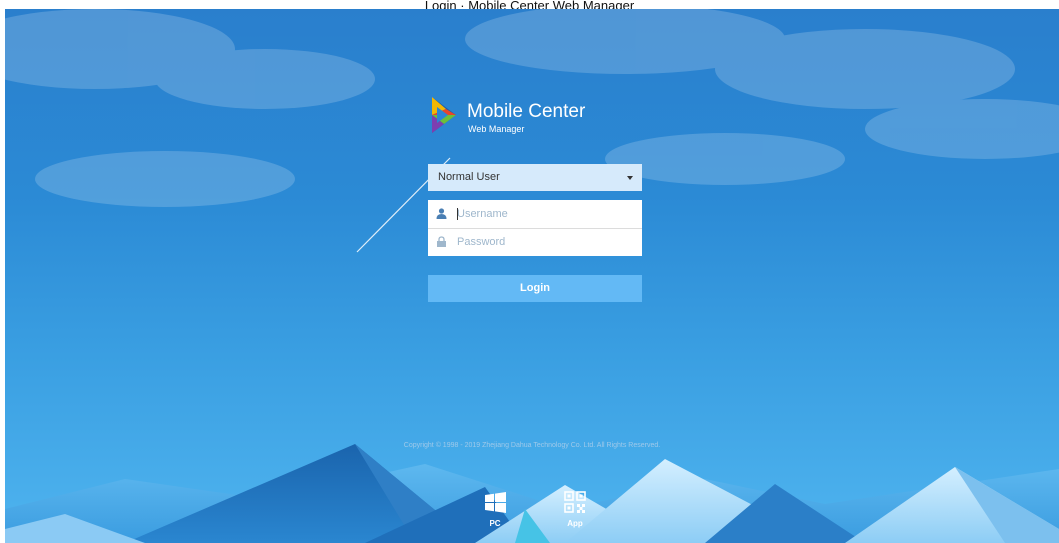 This screenshot has width=1059, height=543. What do you see at coordinates (495, 502) in the screenshot?
I see `windows-icon` at bounding box center [495, 502].